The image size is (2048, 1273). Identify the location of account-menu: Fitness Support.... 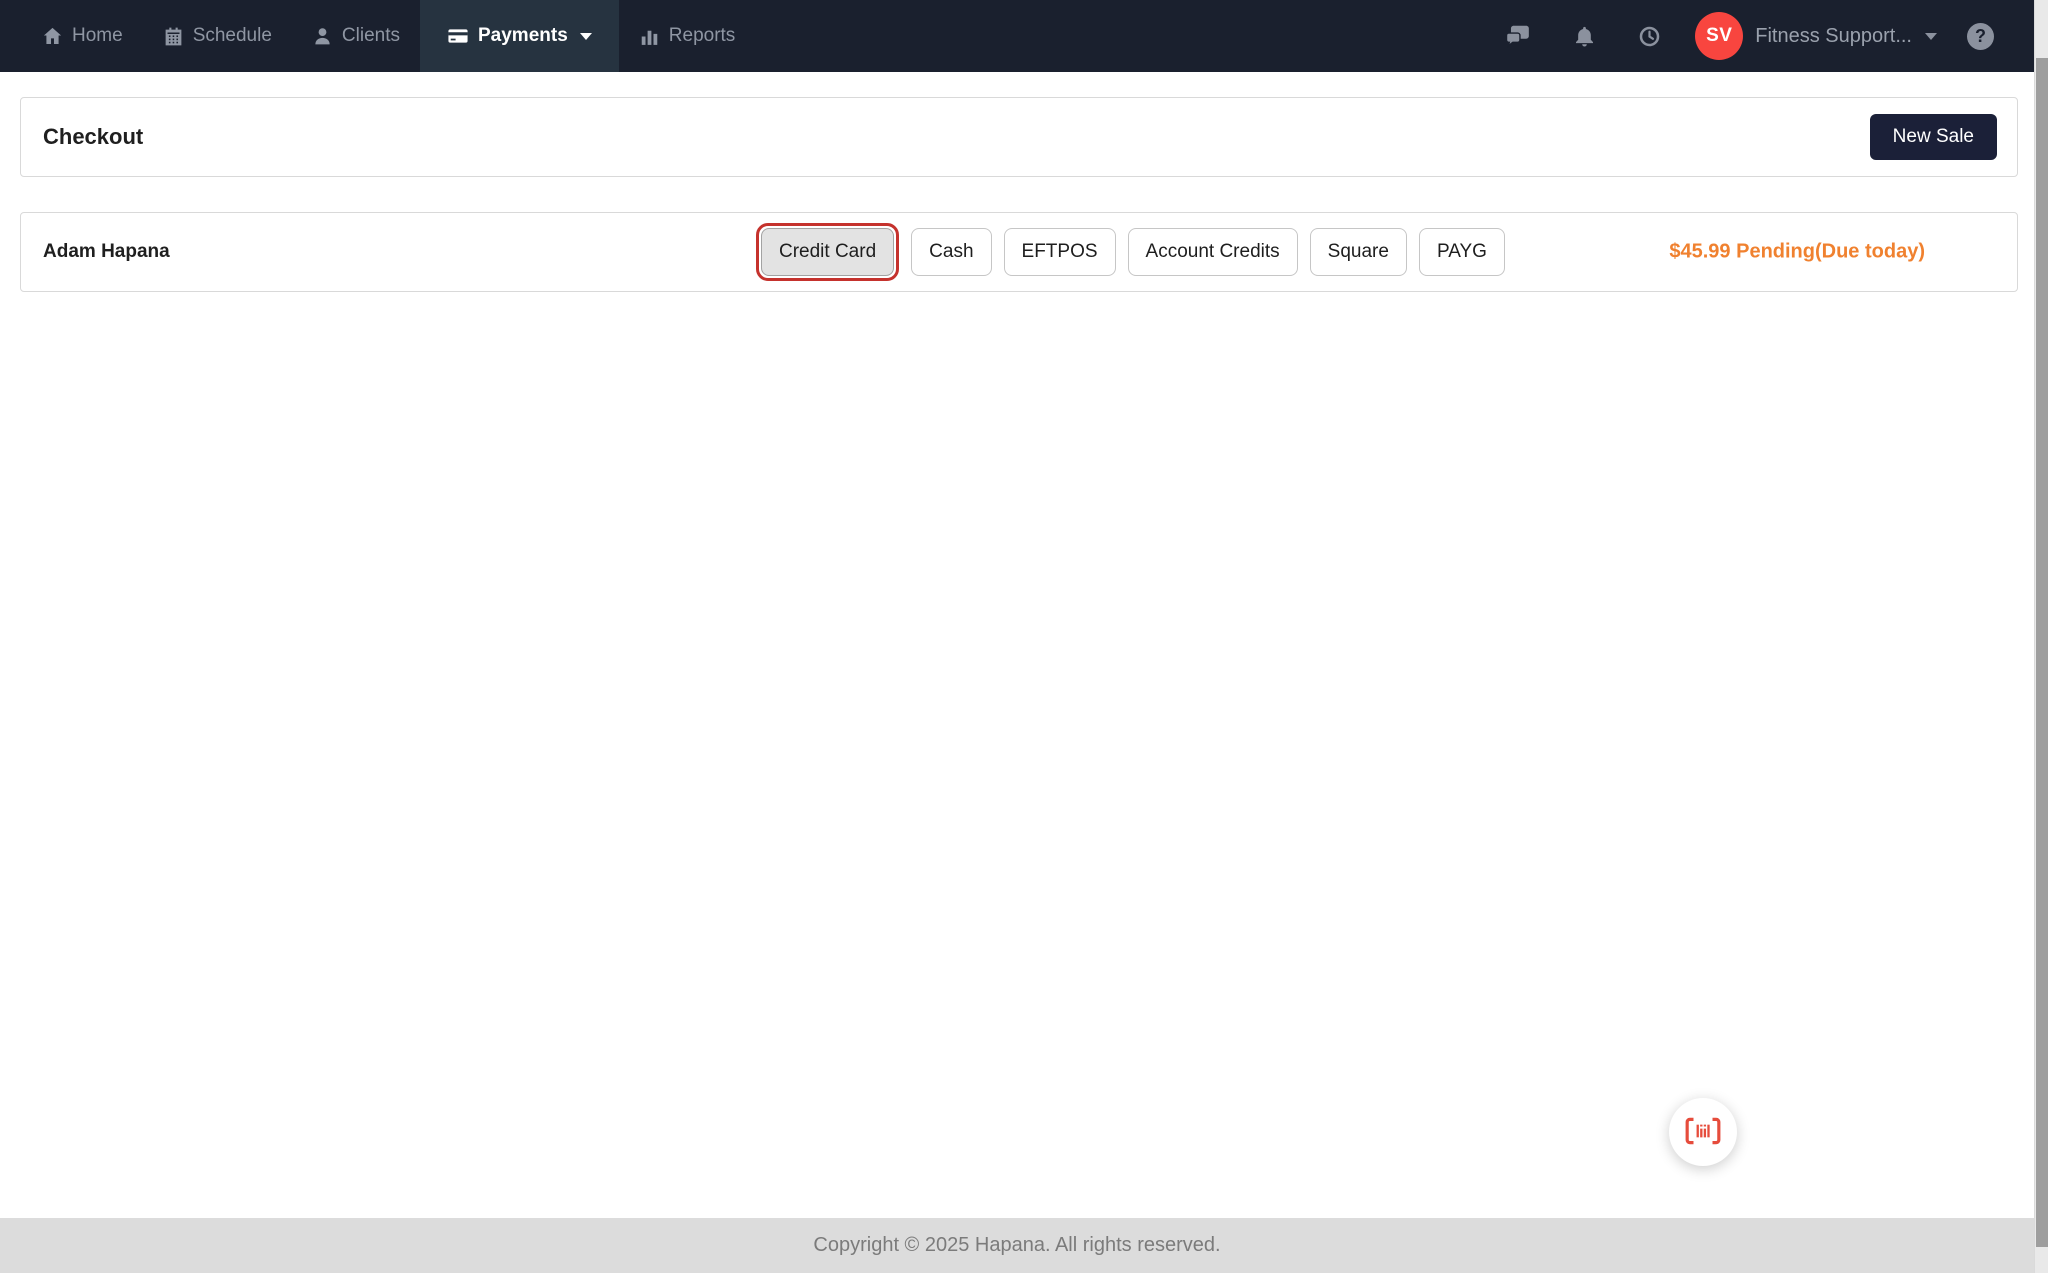
(1846, 36).